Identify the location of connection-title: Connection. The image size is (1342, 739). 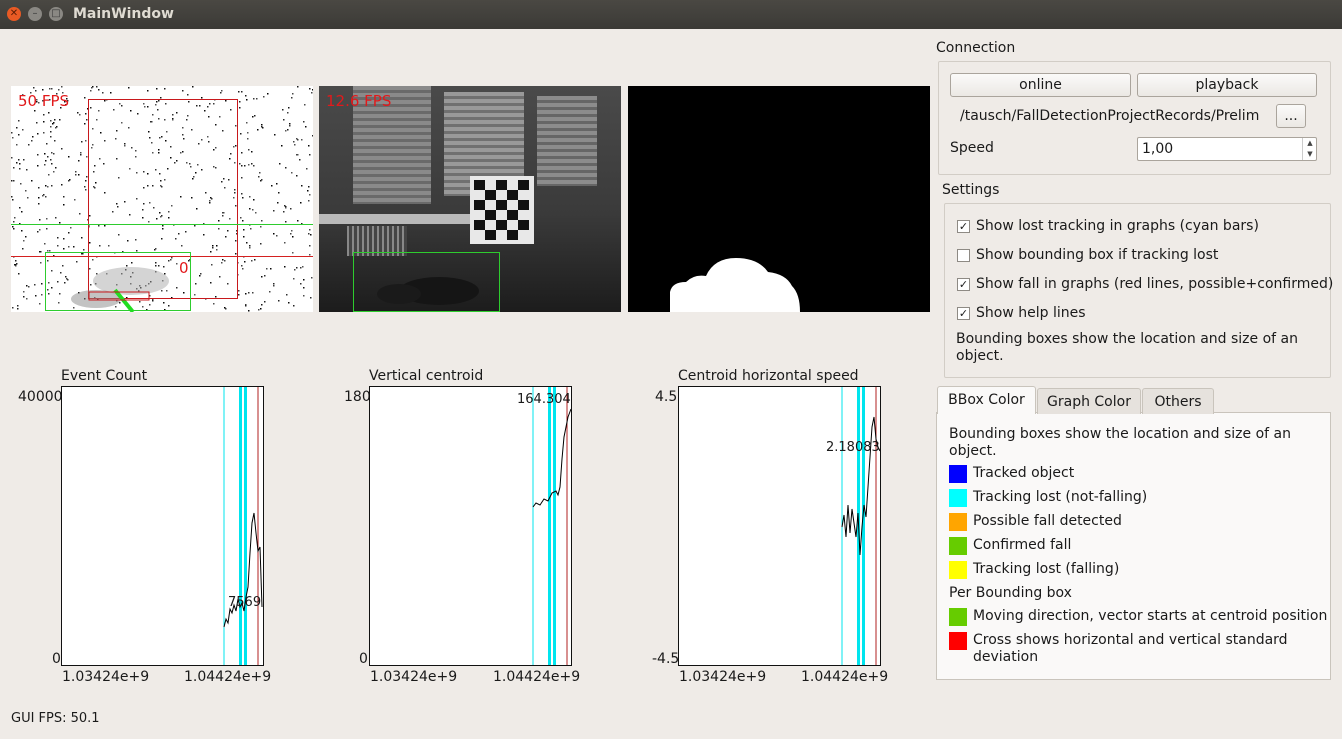
(976, 48).